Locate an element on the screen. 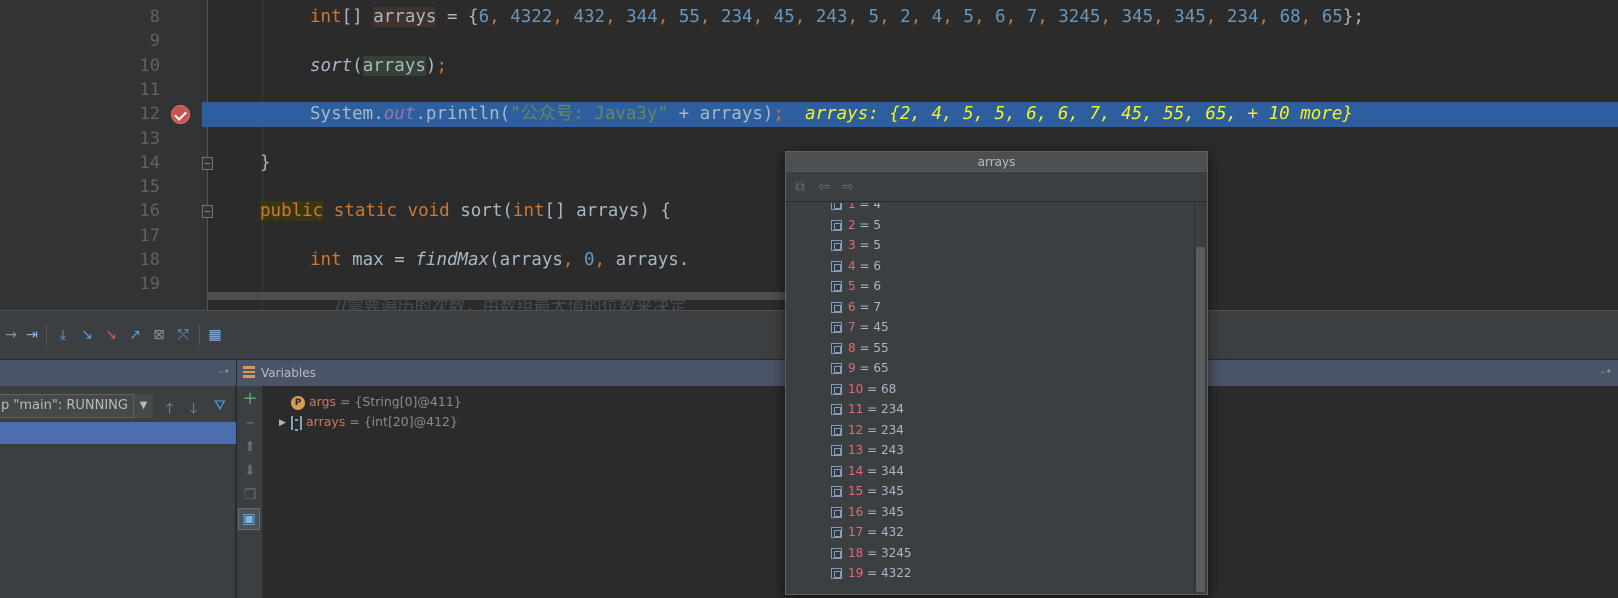  array-element-row: 12 = 234 is located at coordinates (867, 430).